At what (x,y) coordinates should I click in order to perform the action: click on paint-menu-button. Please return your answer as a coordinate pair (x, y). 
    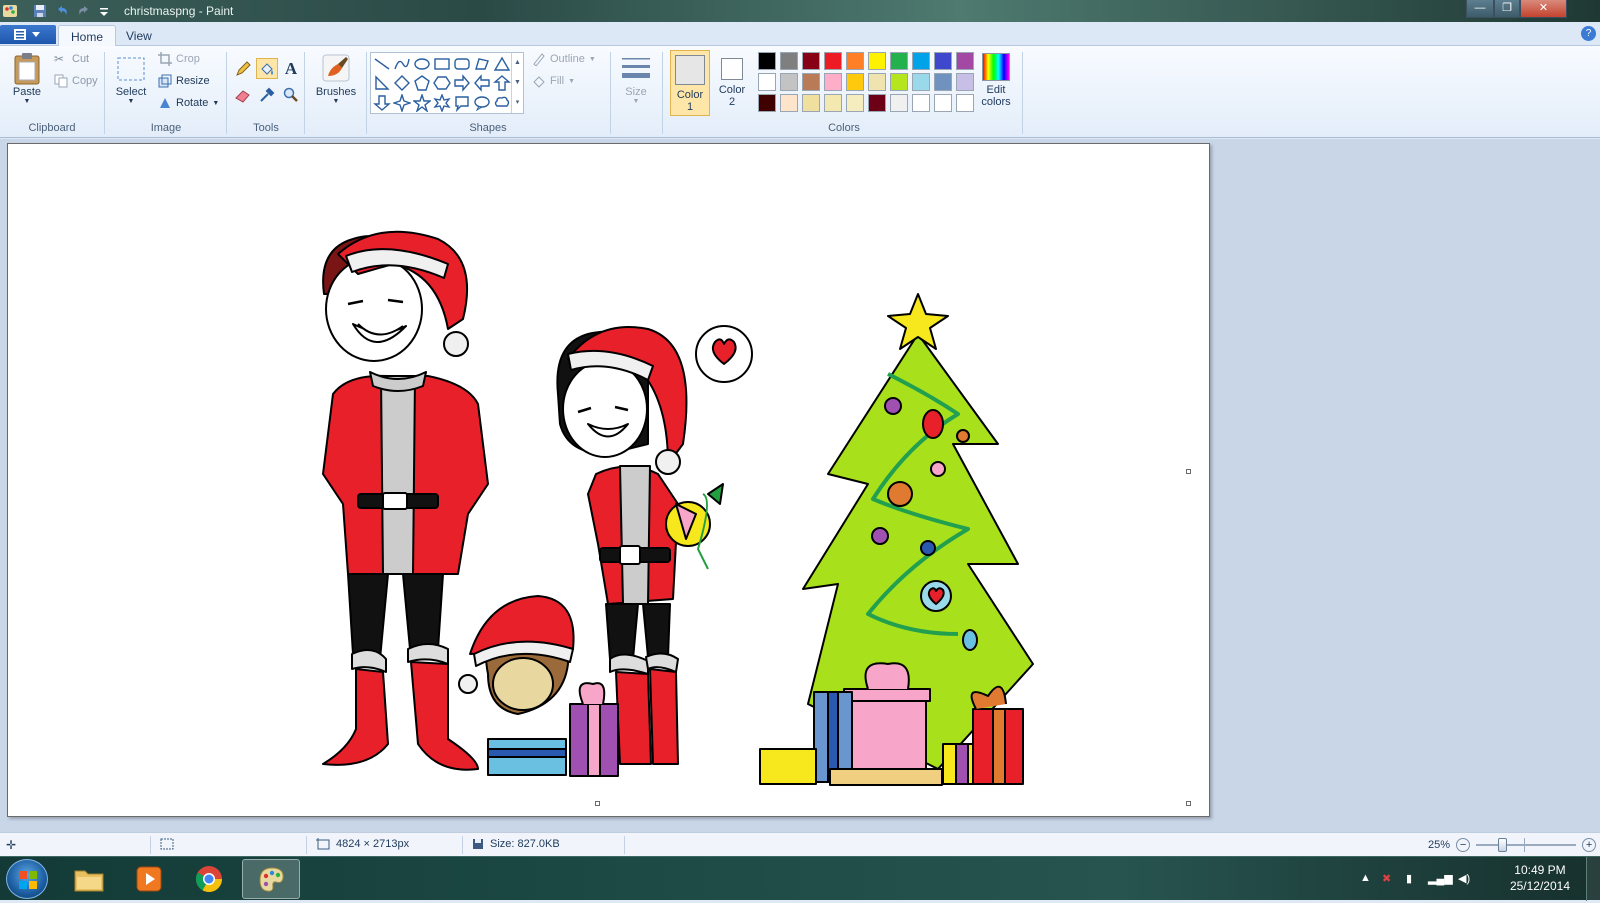
    Looking at the image, I should click on (28, 34).